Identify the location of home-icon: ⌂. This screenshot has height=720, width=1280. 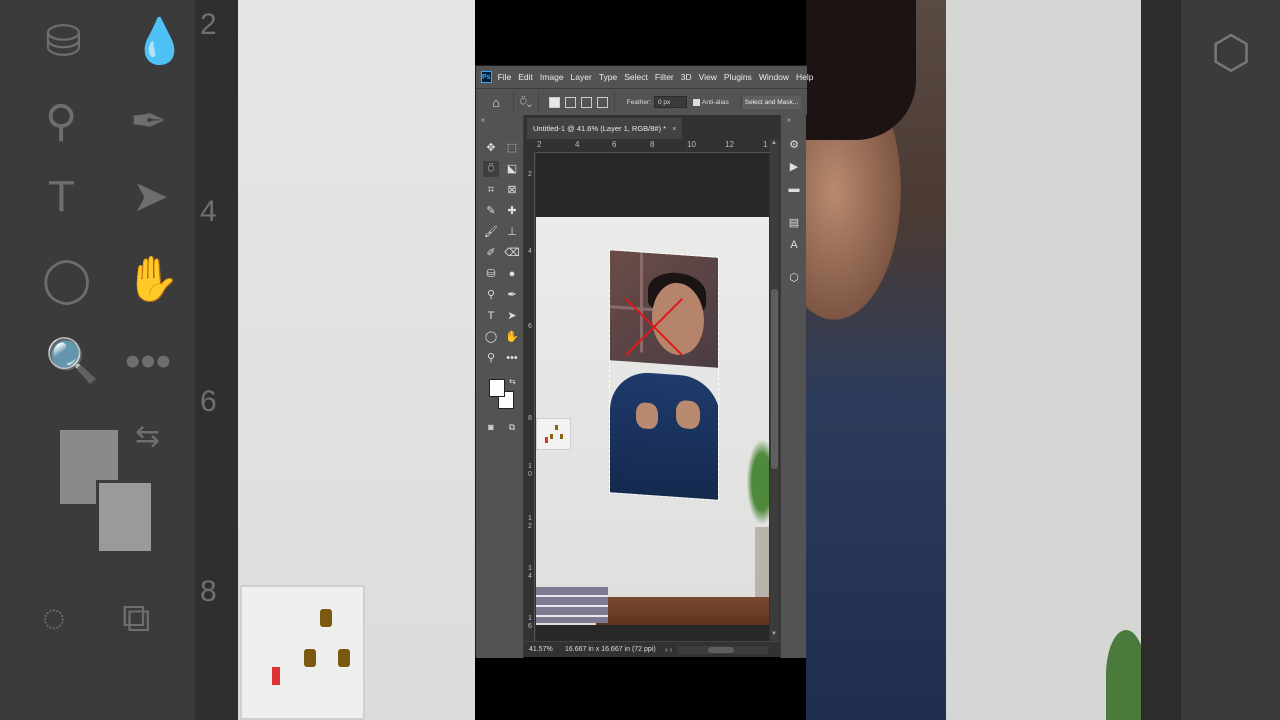
(496, 102).